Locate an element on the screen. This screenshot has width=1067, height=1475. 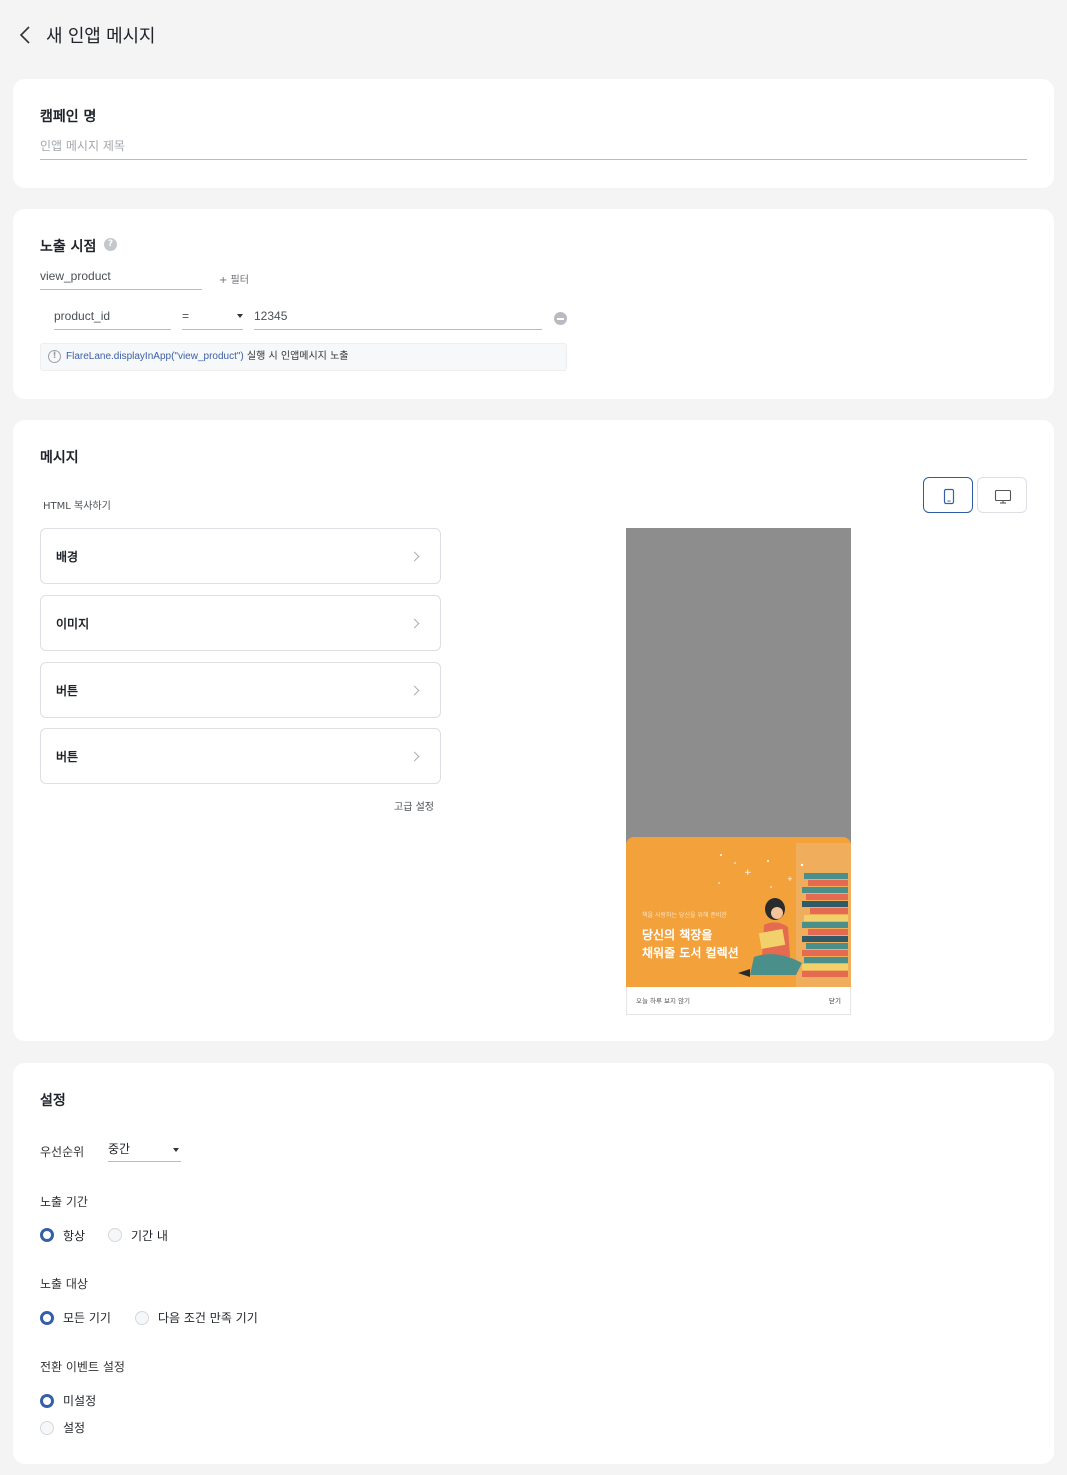
popup-footer: 오늘 하루 보지 않기 닫기 is located at coordinates (738, 1001).